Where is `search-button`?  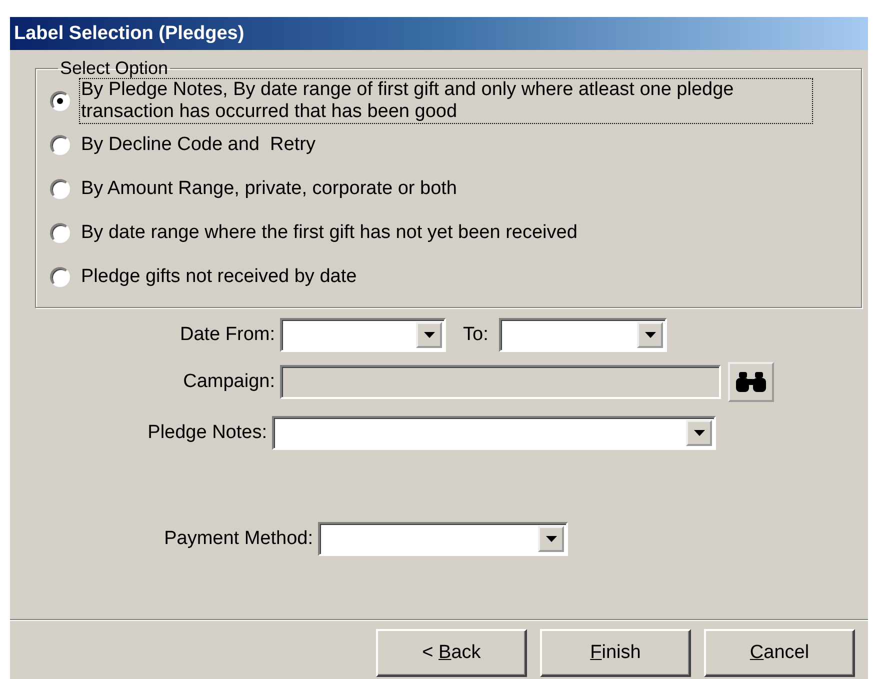
search-button is located at coordinates (751, 382).